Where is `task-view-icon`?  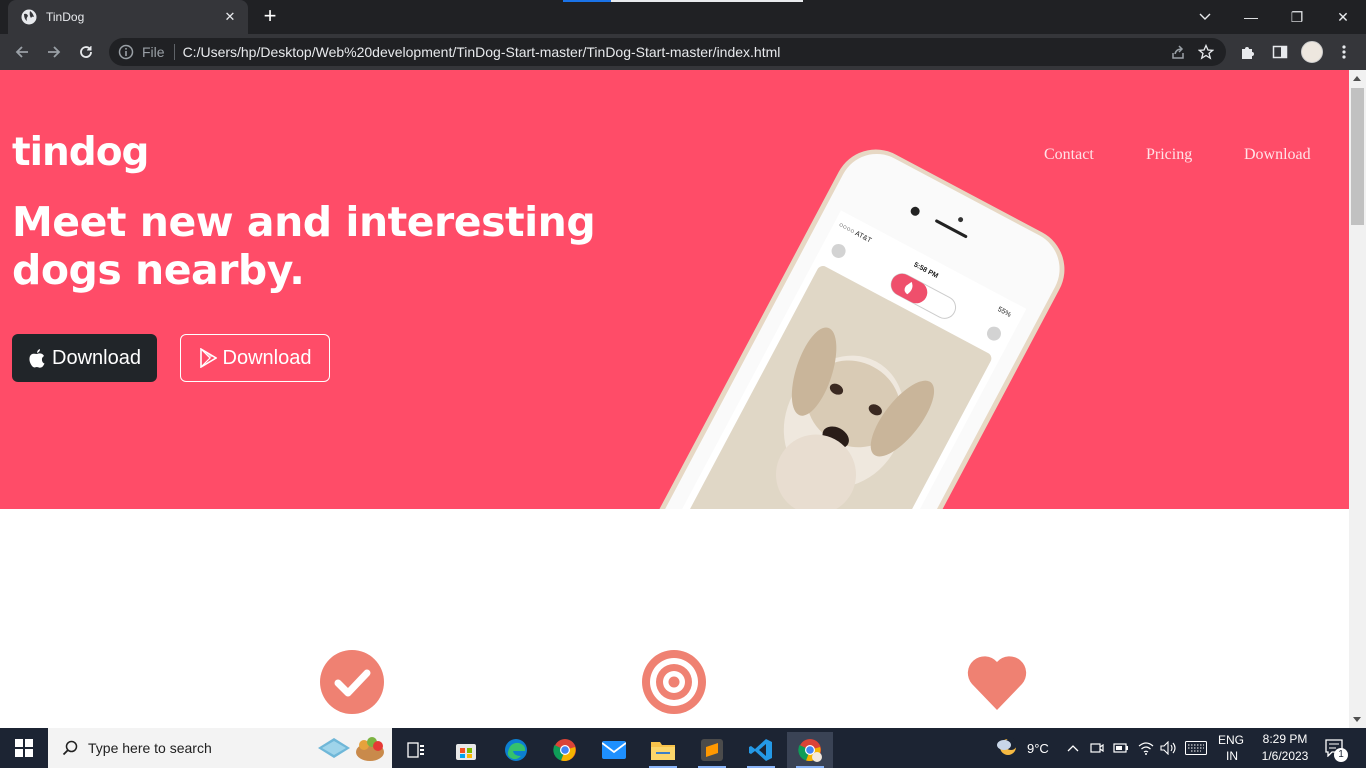 task-view-icon is located at coordinates (415, 750).